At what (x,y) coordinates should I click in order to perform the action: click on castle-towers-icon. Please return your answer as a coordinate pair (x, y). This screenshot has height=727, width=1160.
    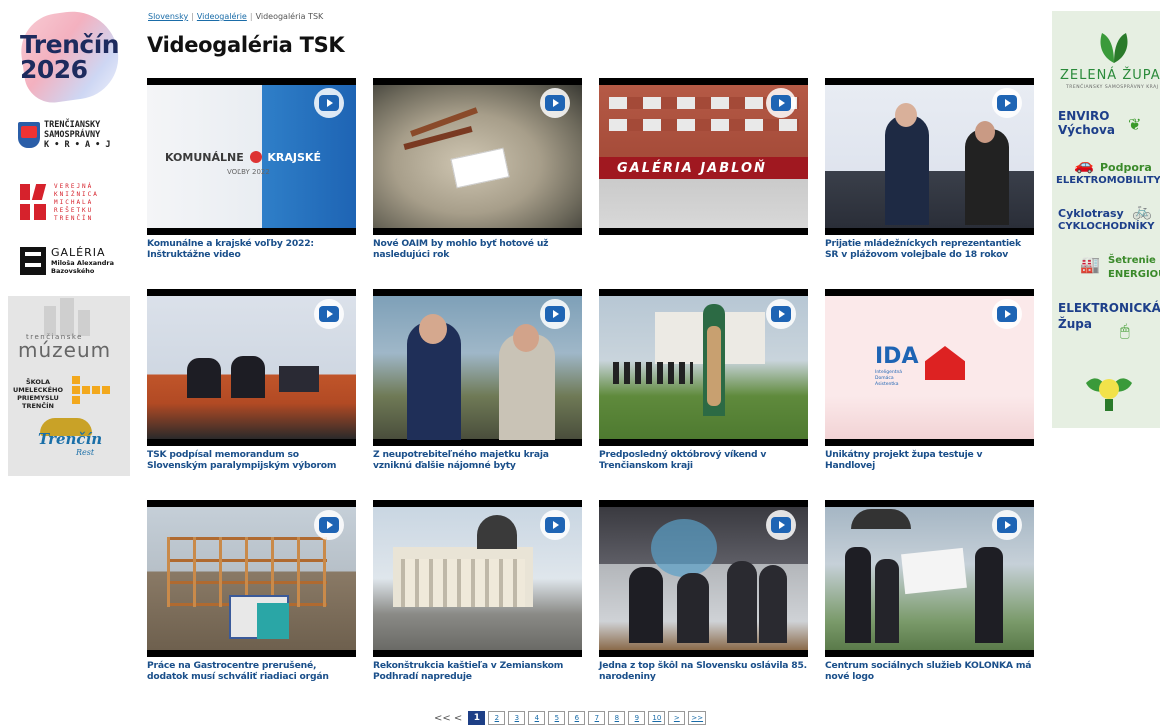
    Looking at the image, I should click on (67, 318).